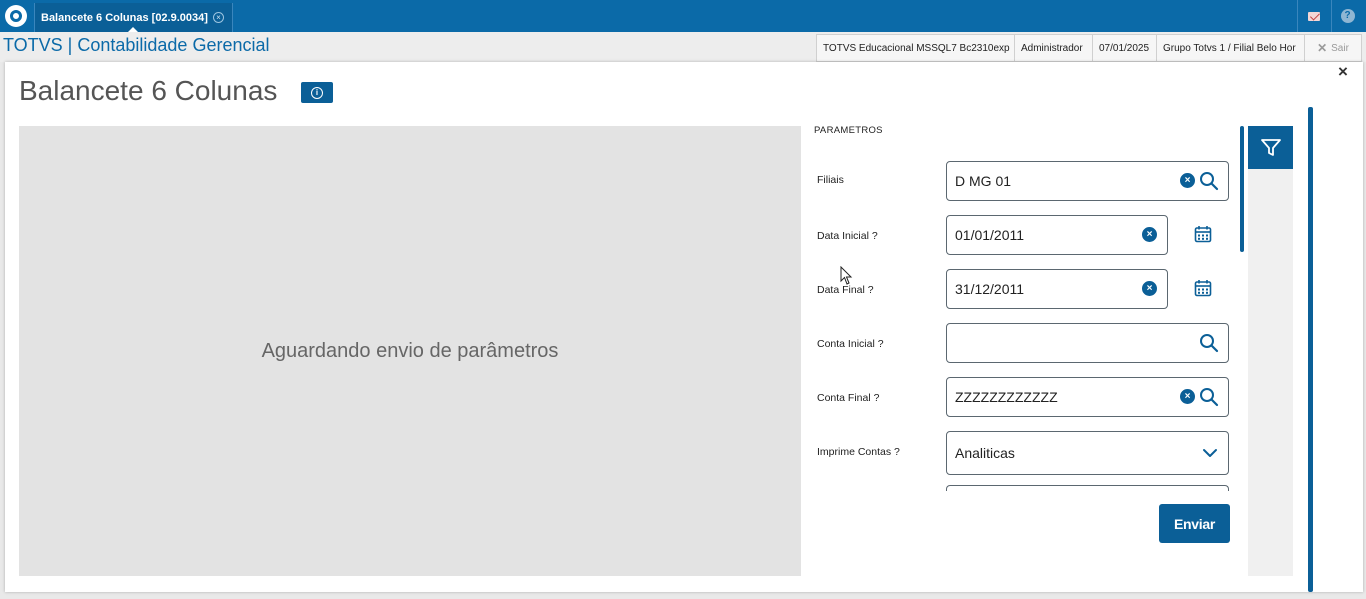  What do you see at coordinates (1087, 343) in the screenshot?
I see `conta-inicial-input` at bounding box center [1087, 343].